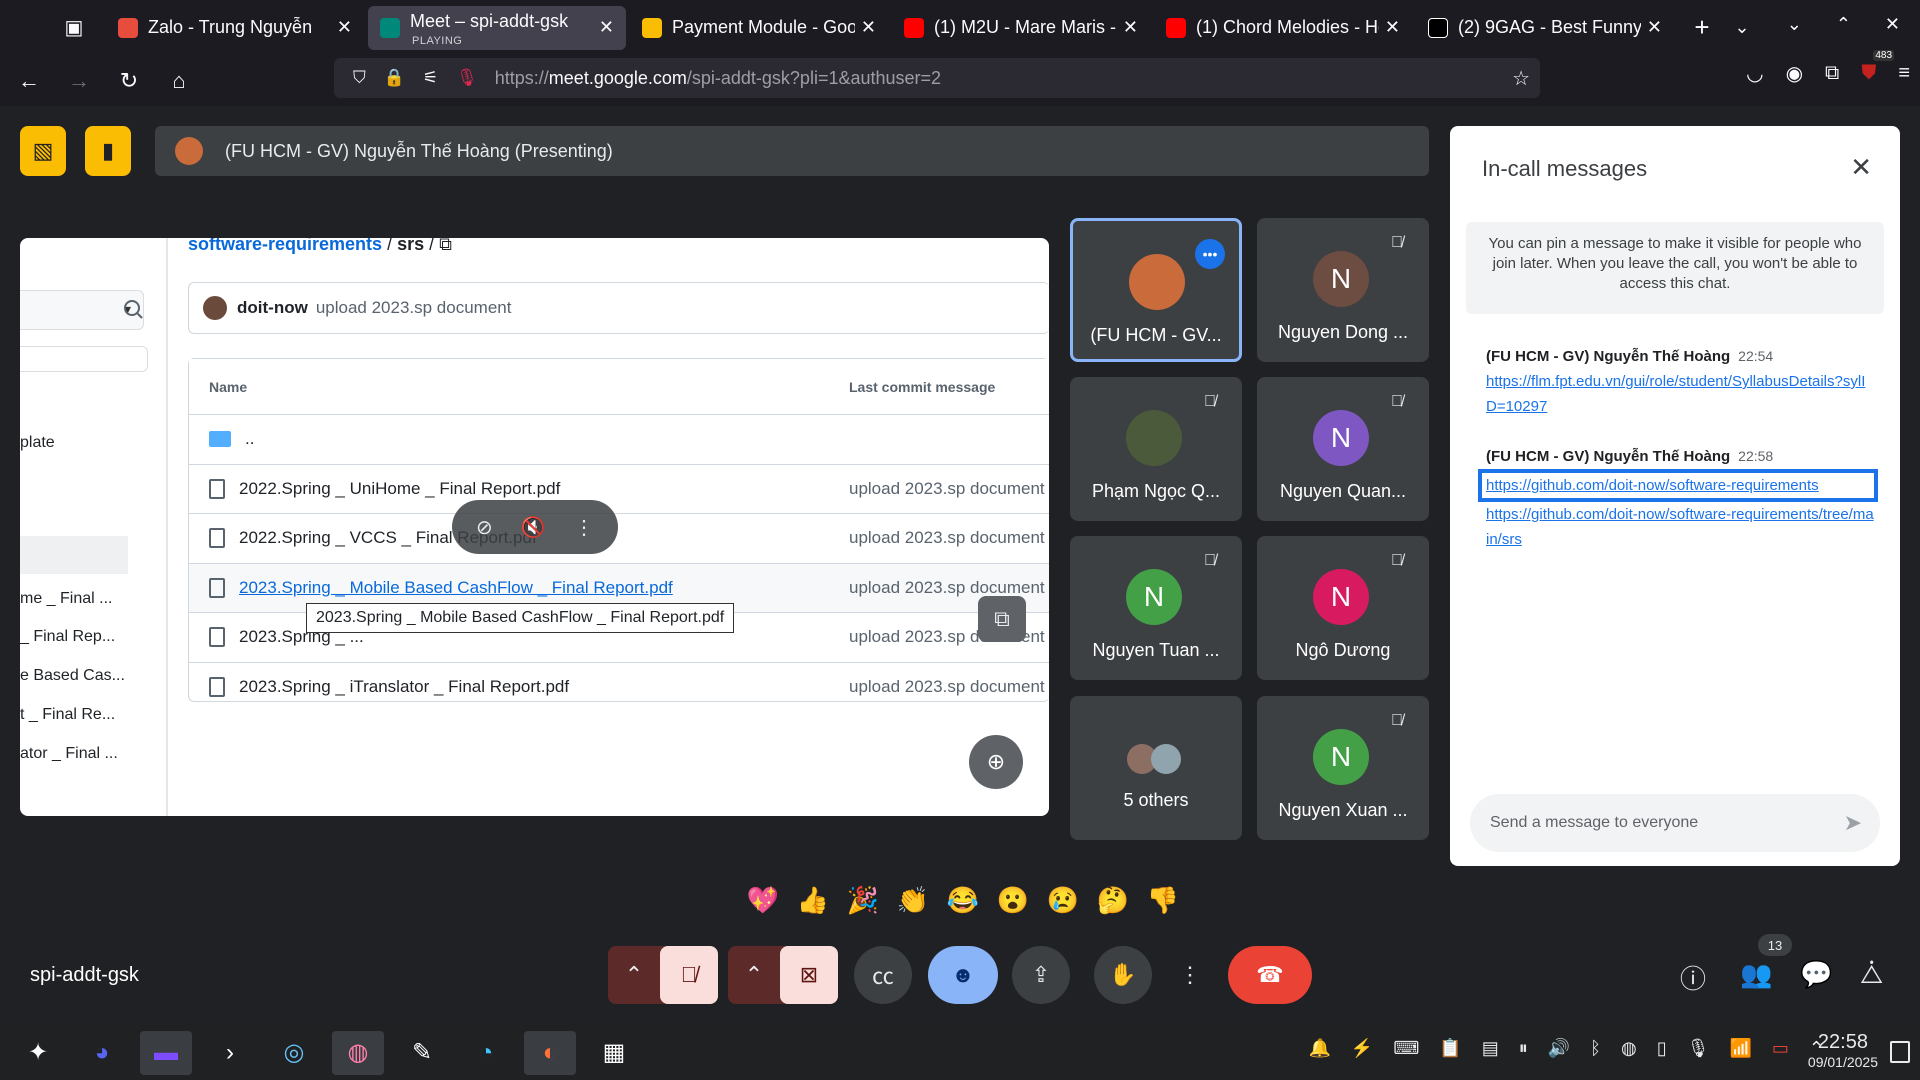 The image size is (1920, 1080). I want to click on chat-icon: 💬, so click(1816, 974).